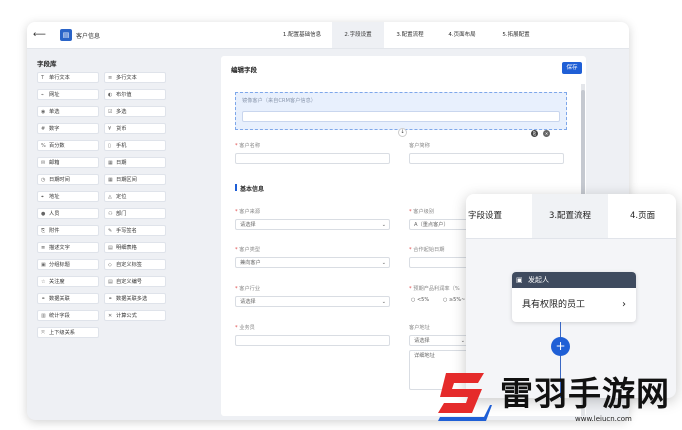 The width and height of the screenshot is (682, 430). What do you see at coordinates (495, 216) in the screenshot?
I see `overlay-tab-field-settings: 字段设置` at bounding box center [495, 216].